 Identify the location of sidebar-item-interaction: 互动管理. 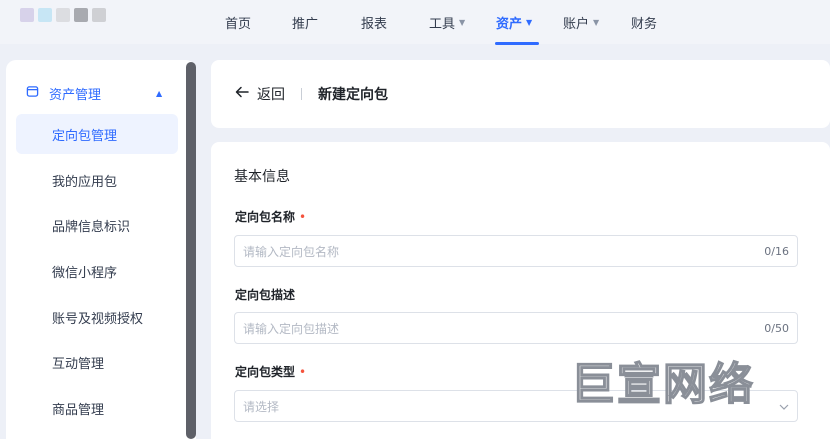
(97, 362).